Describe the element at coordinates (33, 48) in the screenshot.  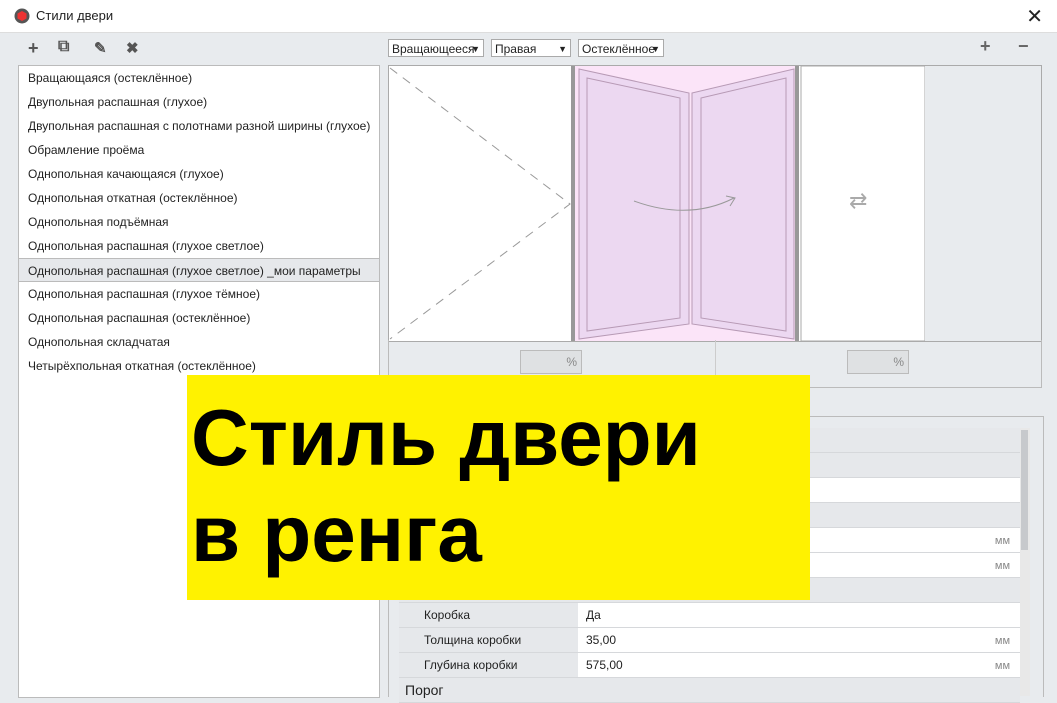
I see `add-style-button: +` at that location.